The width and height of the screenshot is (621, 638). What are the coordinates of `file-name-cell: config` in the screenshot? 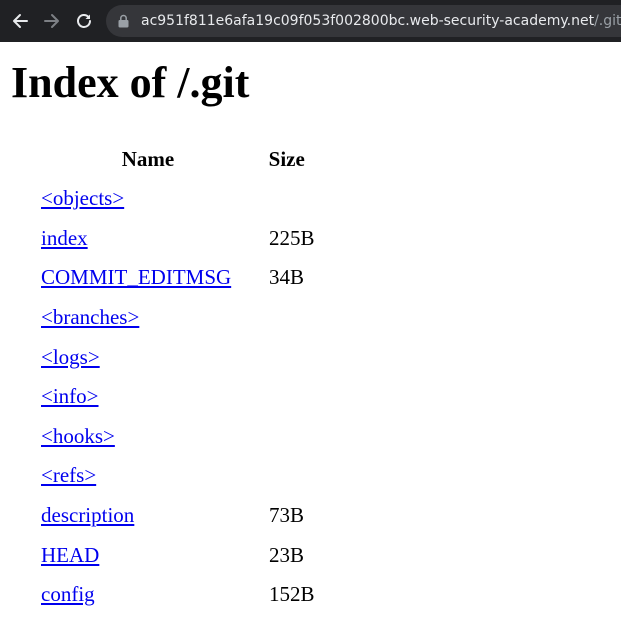 It's located at (148, 595).